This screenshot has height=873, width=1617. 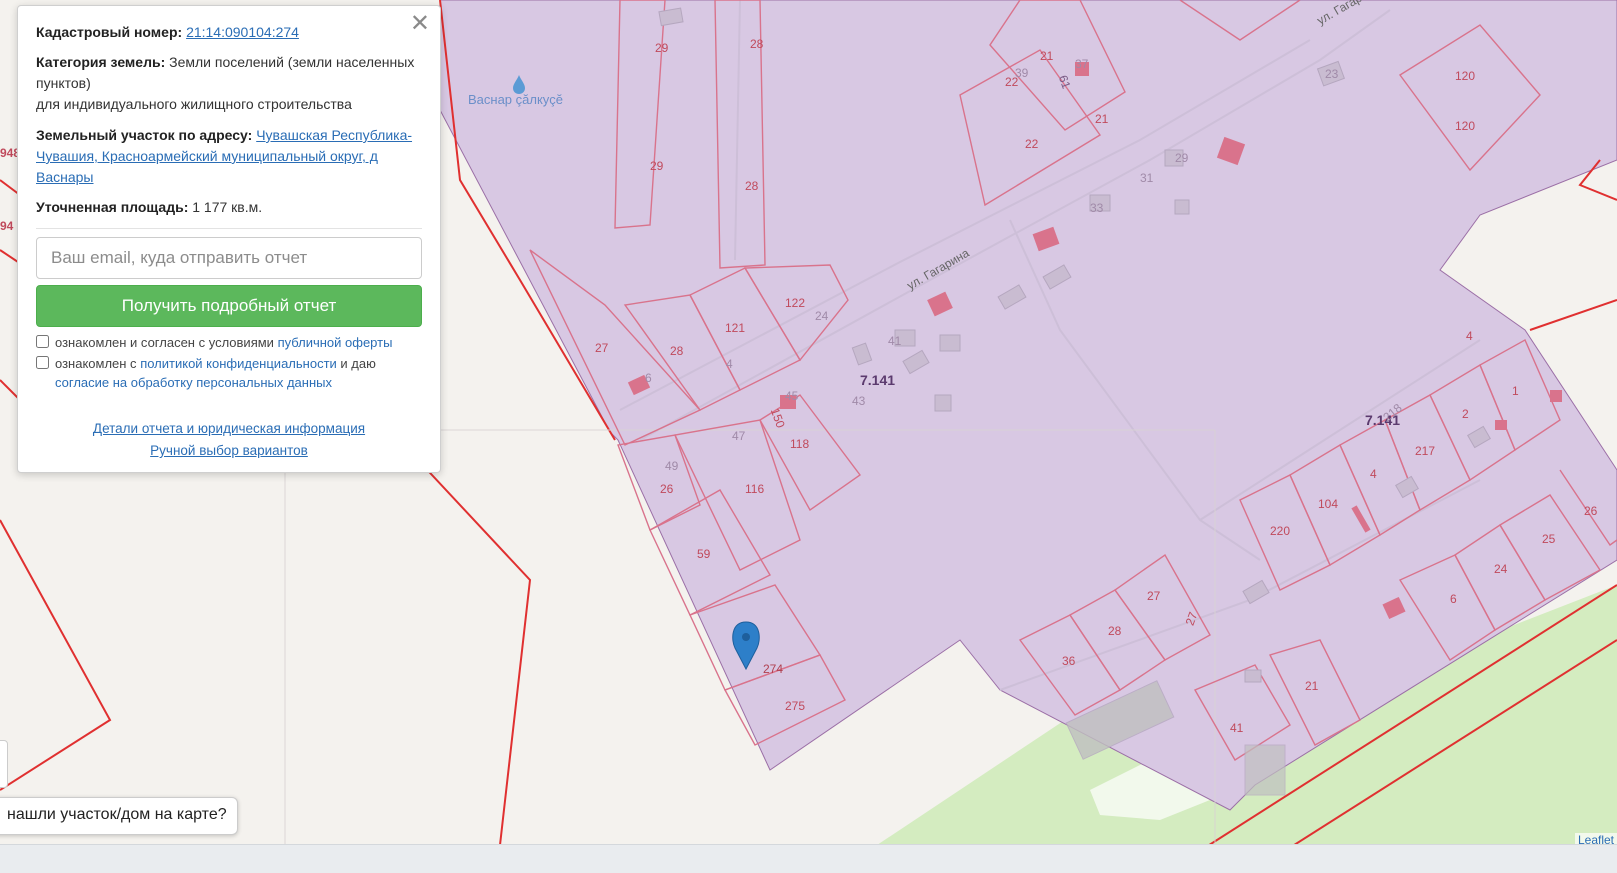 What do you see at coordinates (773, 669) in the screenshot?
I see `parcel-number: 274` at bounding box center [773, 669].